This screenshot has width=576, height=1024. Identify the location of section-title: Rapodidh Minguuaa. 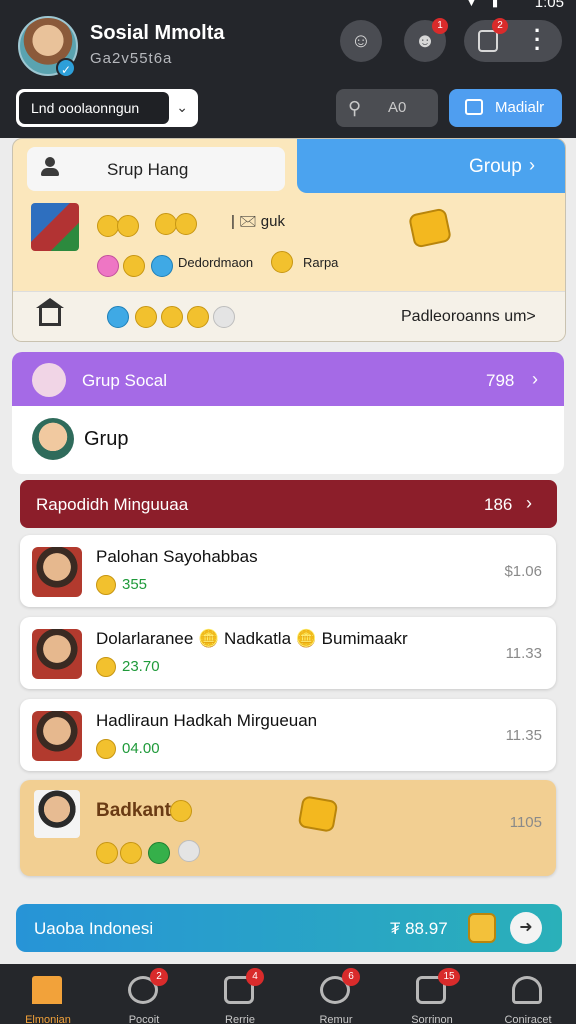
(112, 504).